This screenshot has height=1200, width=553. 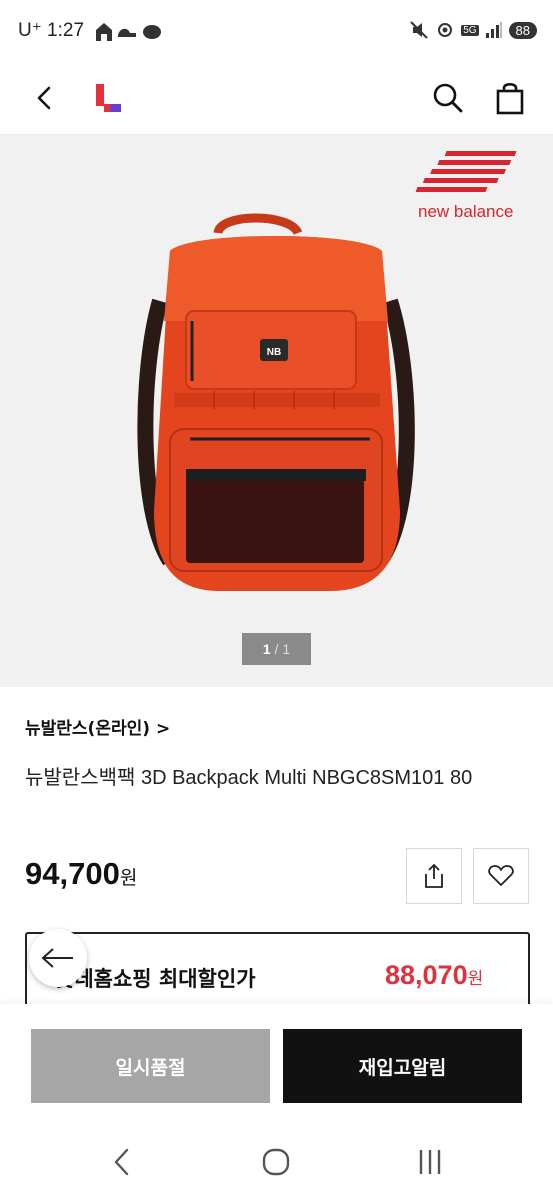 What do you see at coordinates (128, 878) in the screenshot?
I see `price-unit: 원` at bounding box center [128, 878].